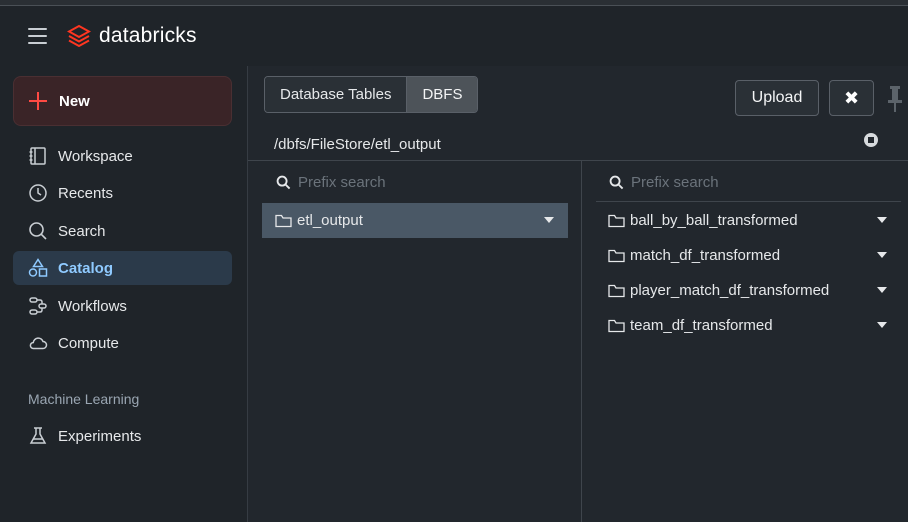 This screenshot has height=522, width=908. Describe the element at coordinates (714, 220) in the screenshot. I see `folder-name: ball_by_ball_transformed` at that location.